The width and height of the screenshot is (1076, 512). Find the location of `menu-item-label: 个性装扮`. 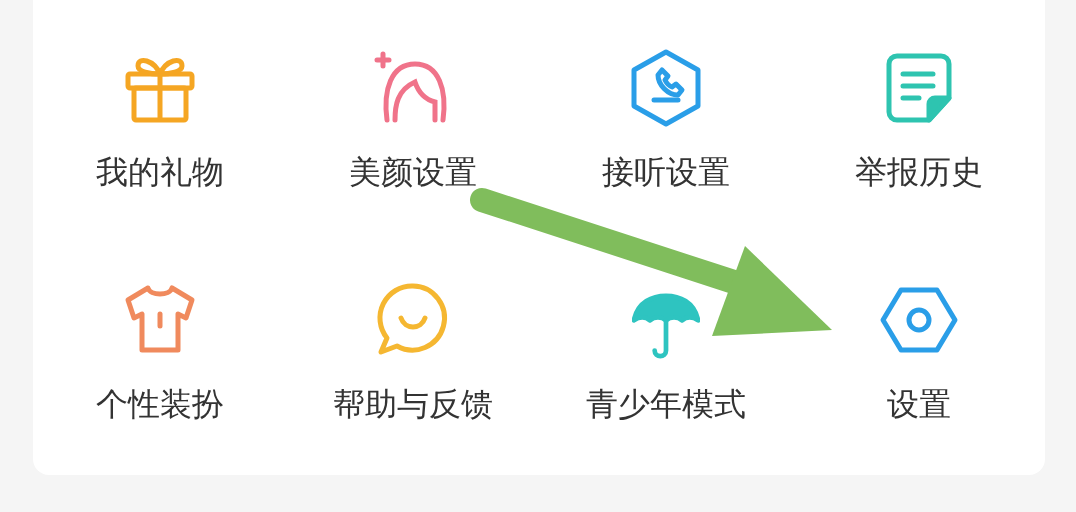

menu-item-label: 个性装扮 is located at coordinates (159, 404).